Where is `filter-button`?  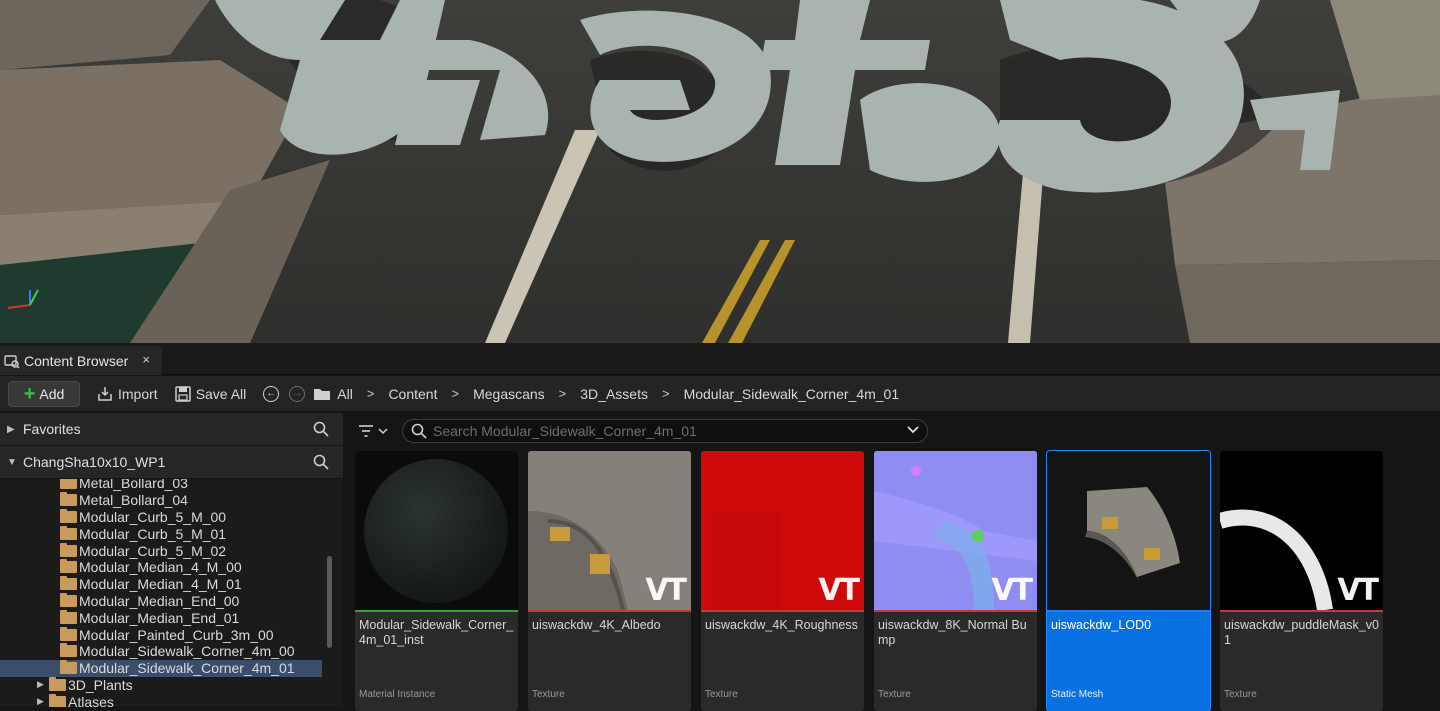 filter-button is located at coordinates (373, 431).